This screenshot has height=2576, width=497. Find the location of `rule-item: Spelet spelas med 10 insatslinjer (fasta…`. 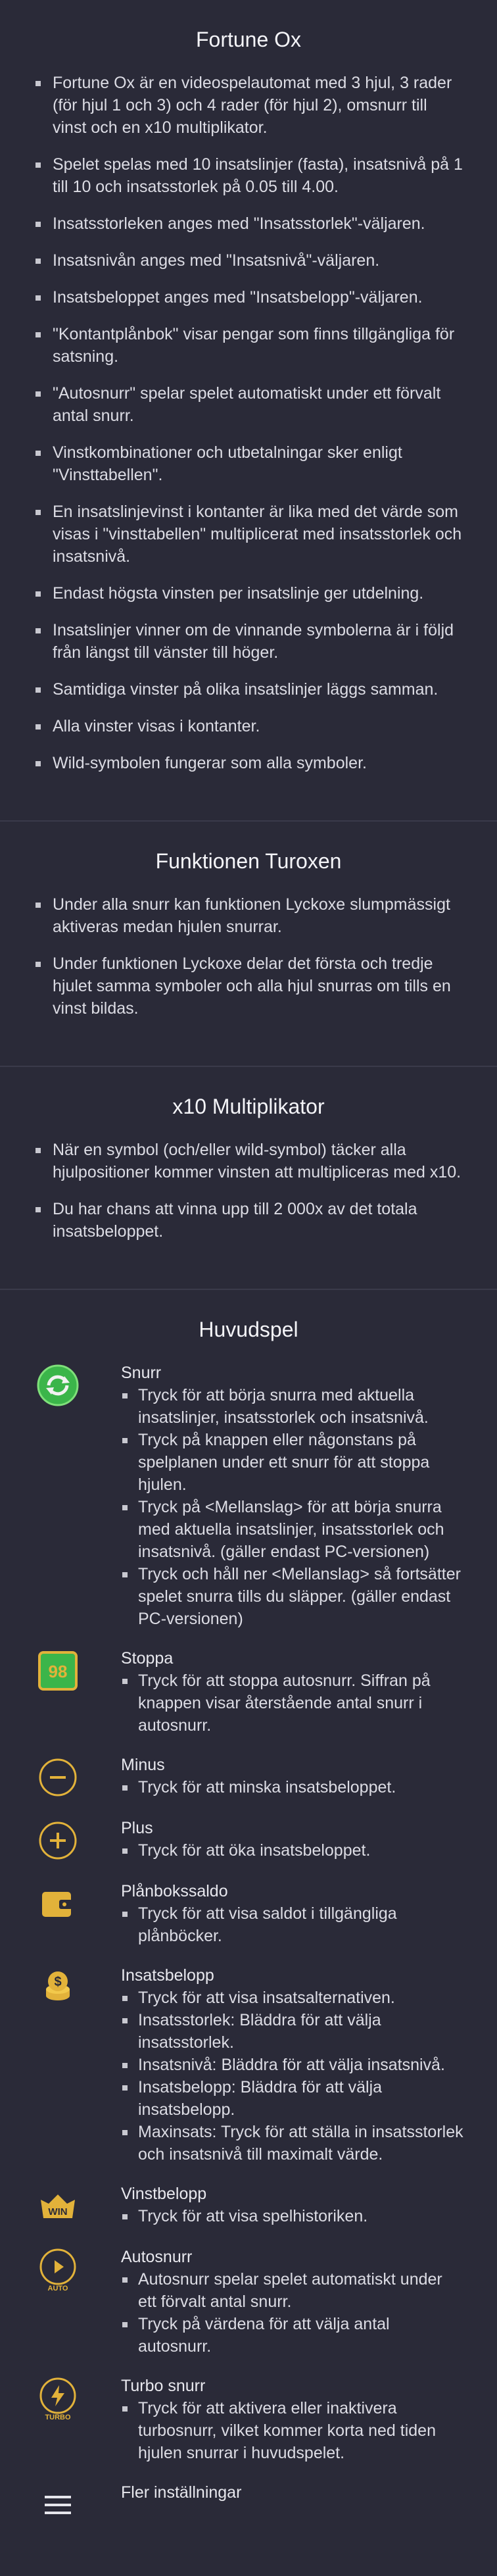

rule-item: Spelet spelas med 10 insatslinjer (fasta… is located at coordinates (248, 175).